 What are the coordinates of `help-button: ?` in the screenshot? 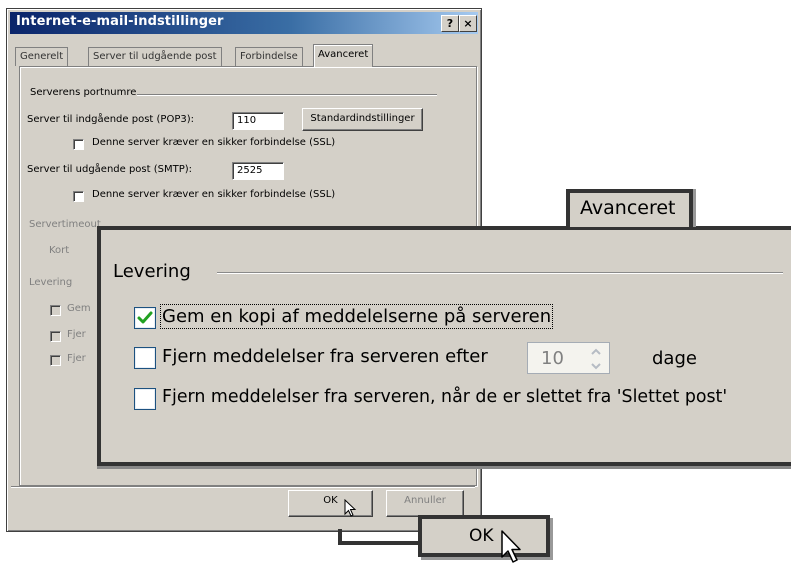 It's located at (450, 23).